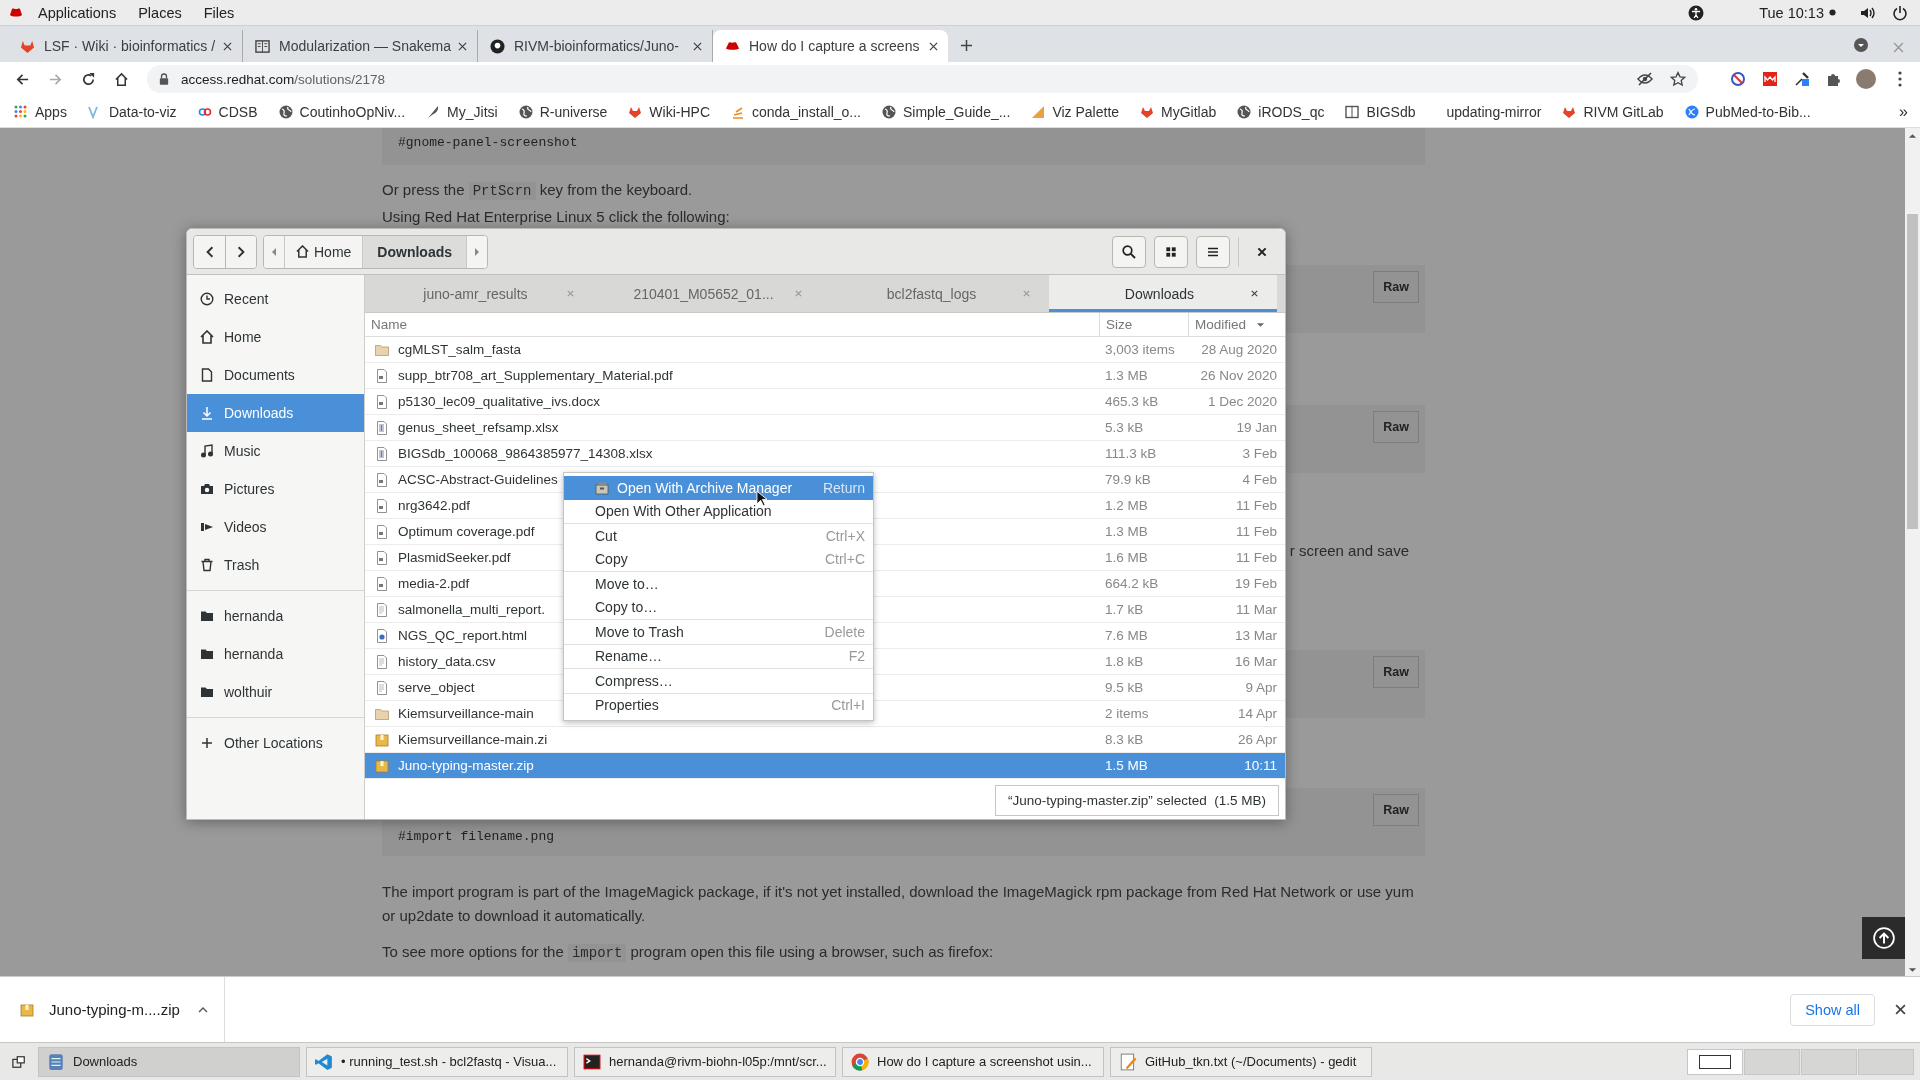 The height and width of the screenshot is (1080, 1920). I want to click on top-menu: Files, so click(219, 12).